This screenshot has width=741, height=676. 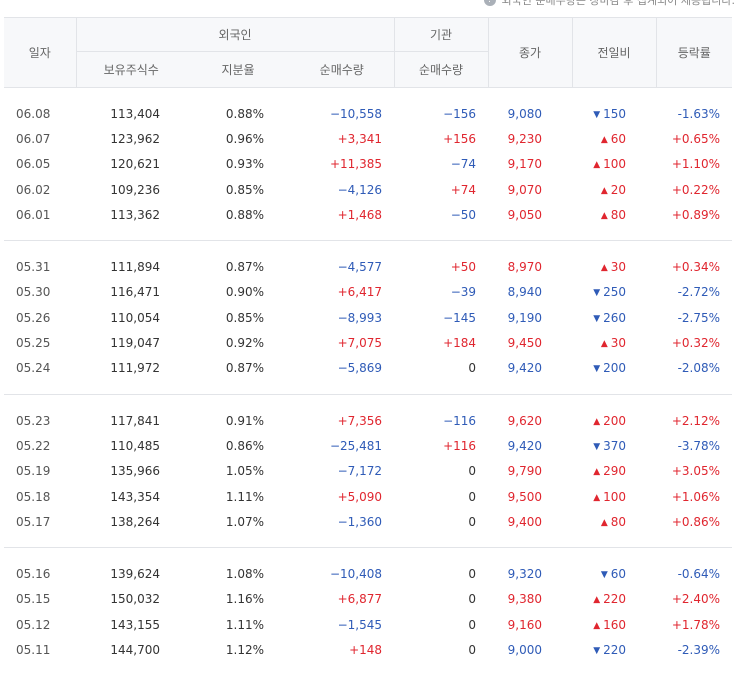 What do you see at coordinates (238, 624) in the screenshot?
I see `cell-ratio: 1.11%` at bounding box center [238, 624].